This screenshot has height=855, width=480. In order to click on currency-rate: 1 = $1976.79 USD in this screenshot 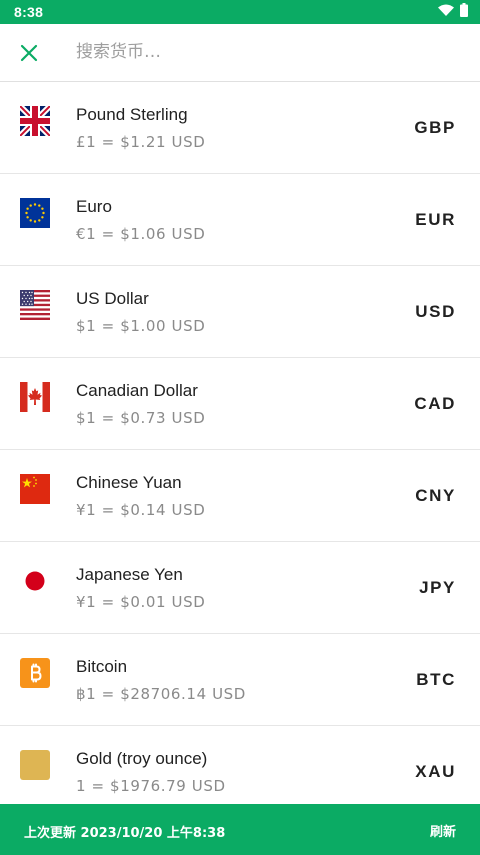, I will do `click(151, 786)`.